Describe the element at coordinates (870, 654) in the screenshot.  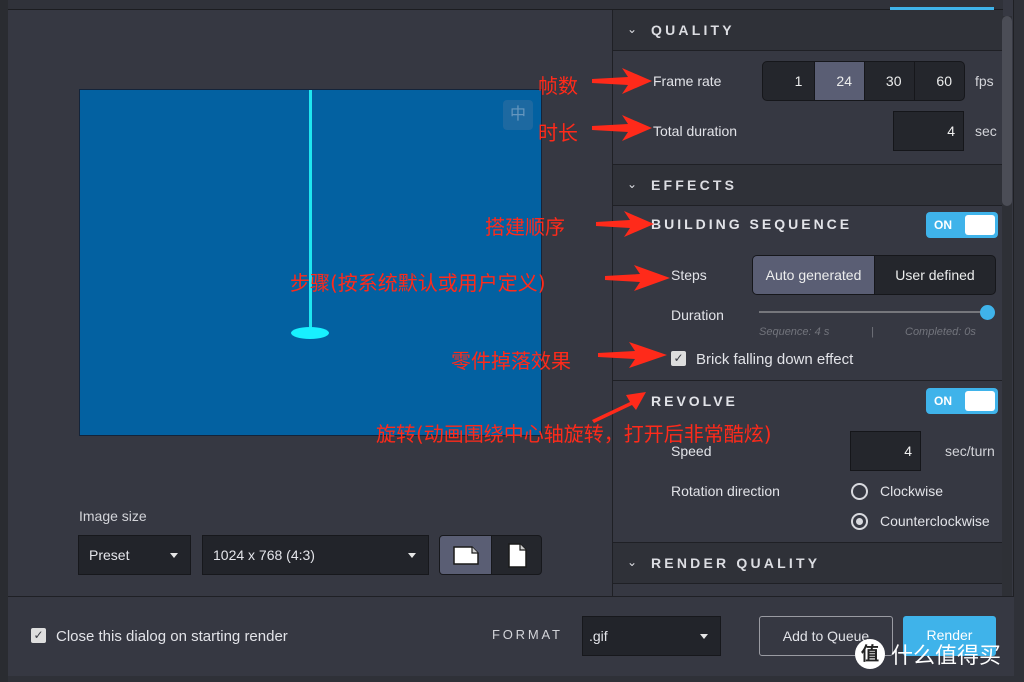
I see `watermark-badge: 值` at that location.